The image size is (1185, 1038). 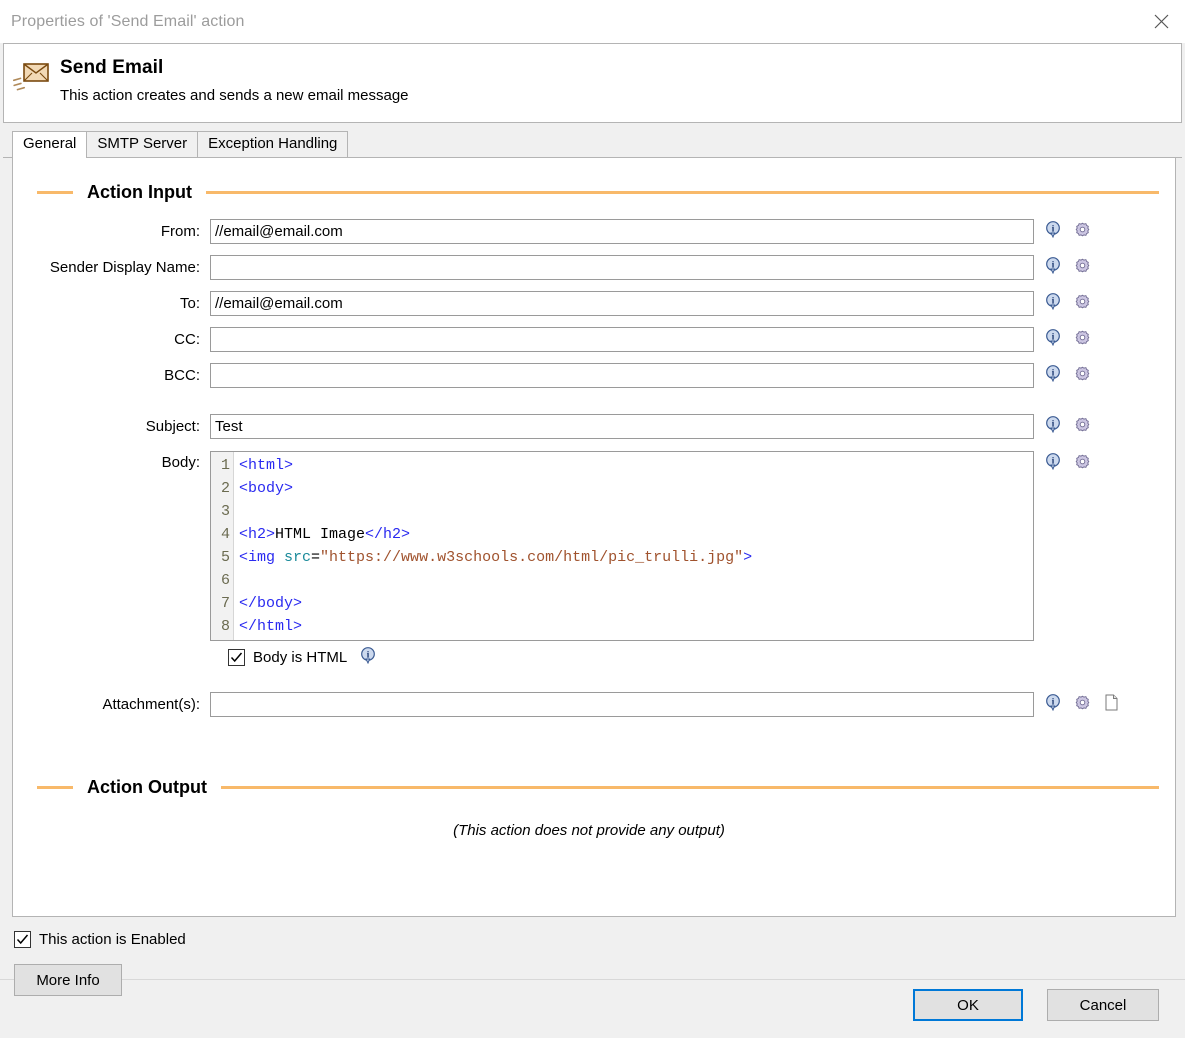 What do you see at coordinates (271, 603) in the screenshot?
I see `code-token-tag: </body>` at bounding box center [271, 603].